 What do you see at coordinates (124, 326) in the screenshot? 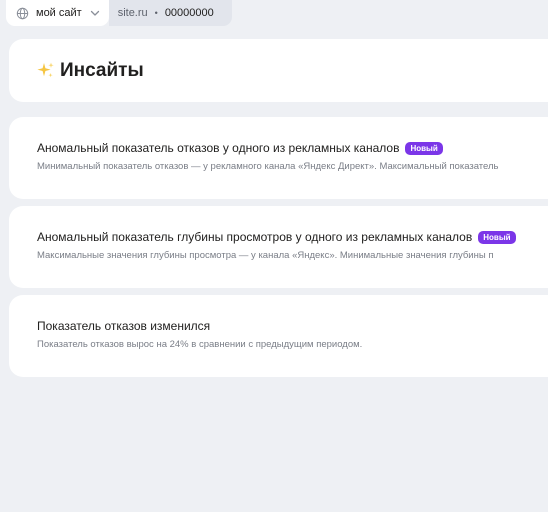
I see `insight-title: Показатель отказов изменился` at bounding box center [124, 326].